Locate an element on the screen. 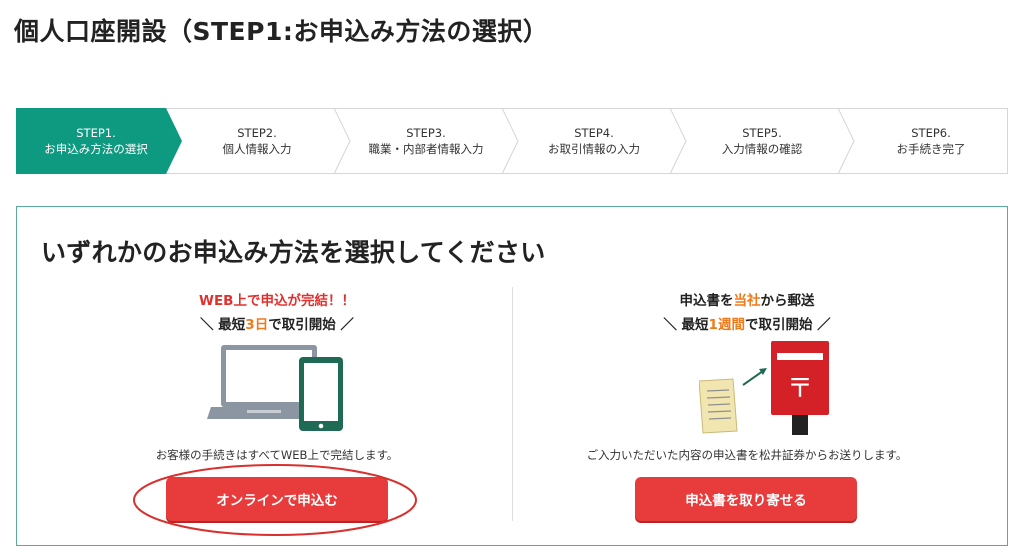 The image size is (1024, 552). annotation-ellipse-icon is located at coordinates (275, 500).